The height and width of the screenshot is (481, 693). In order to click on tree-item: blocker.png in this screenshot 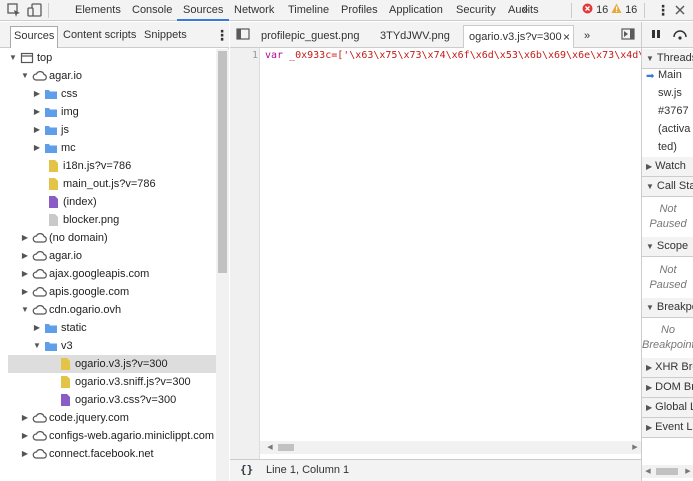, I will do `click(112, 220)`.